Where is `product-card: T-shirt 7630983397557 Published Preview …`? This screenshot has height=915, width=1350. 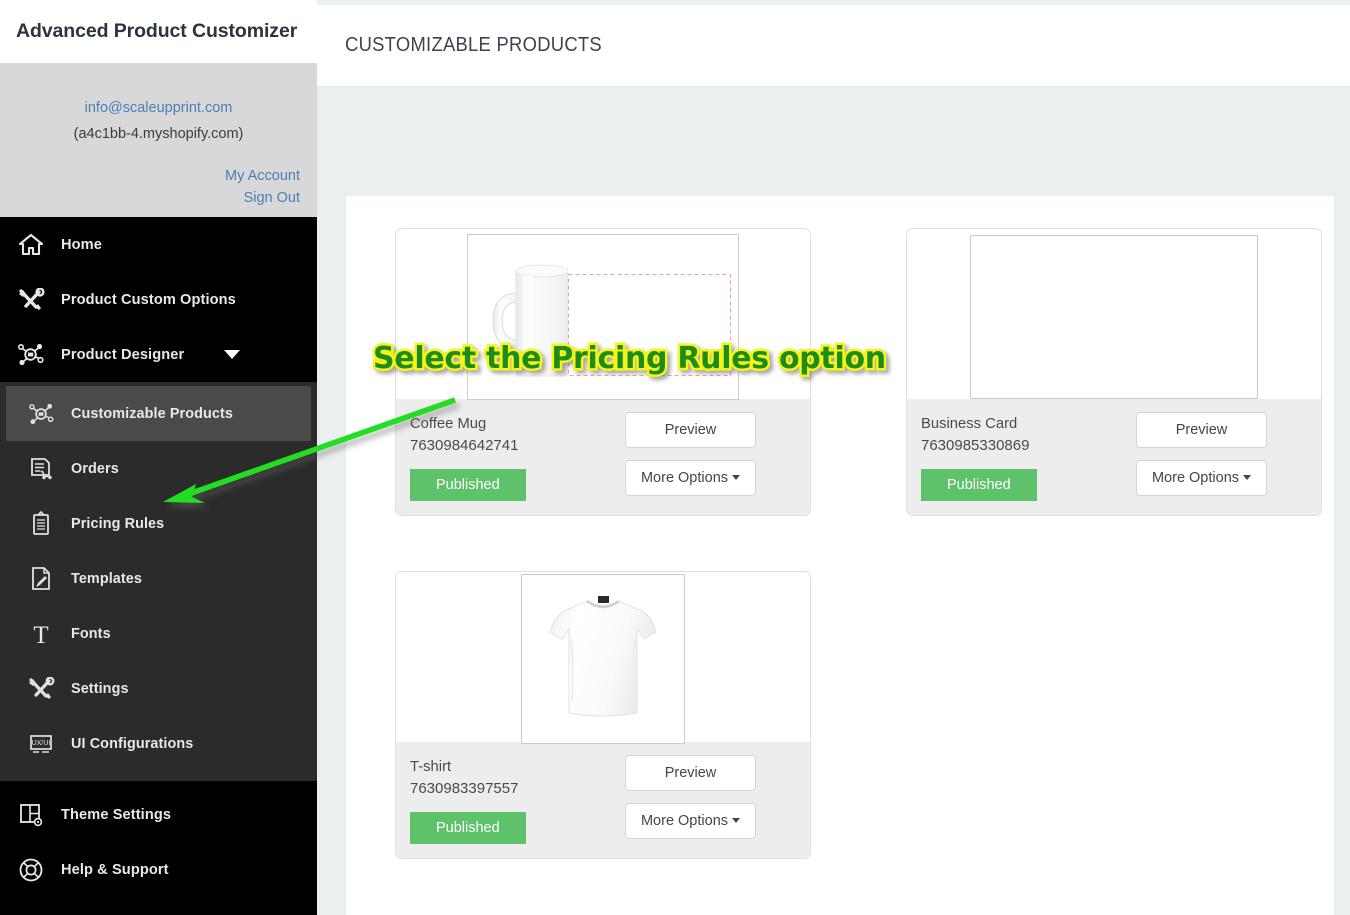 product-card: T-shirt 7630983397557 Published Preview … is located at coordinates (603, 714).